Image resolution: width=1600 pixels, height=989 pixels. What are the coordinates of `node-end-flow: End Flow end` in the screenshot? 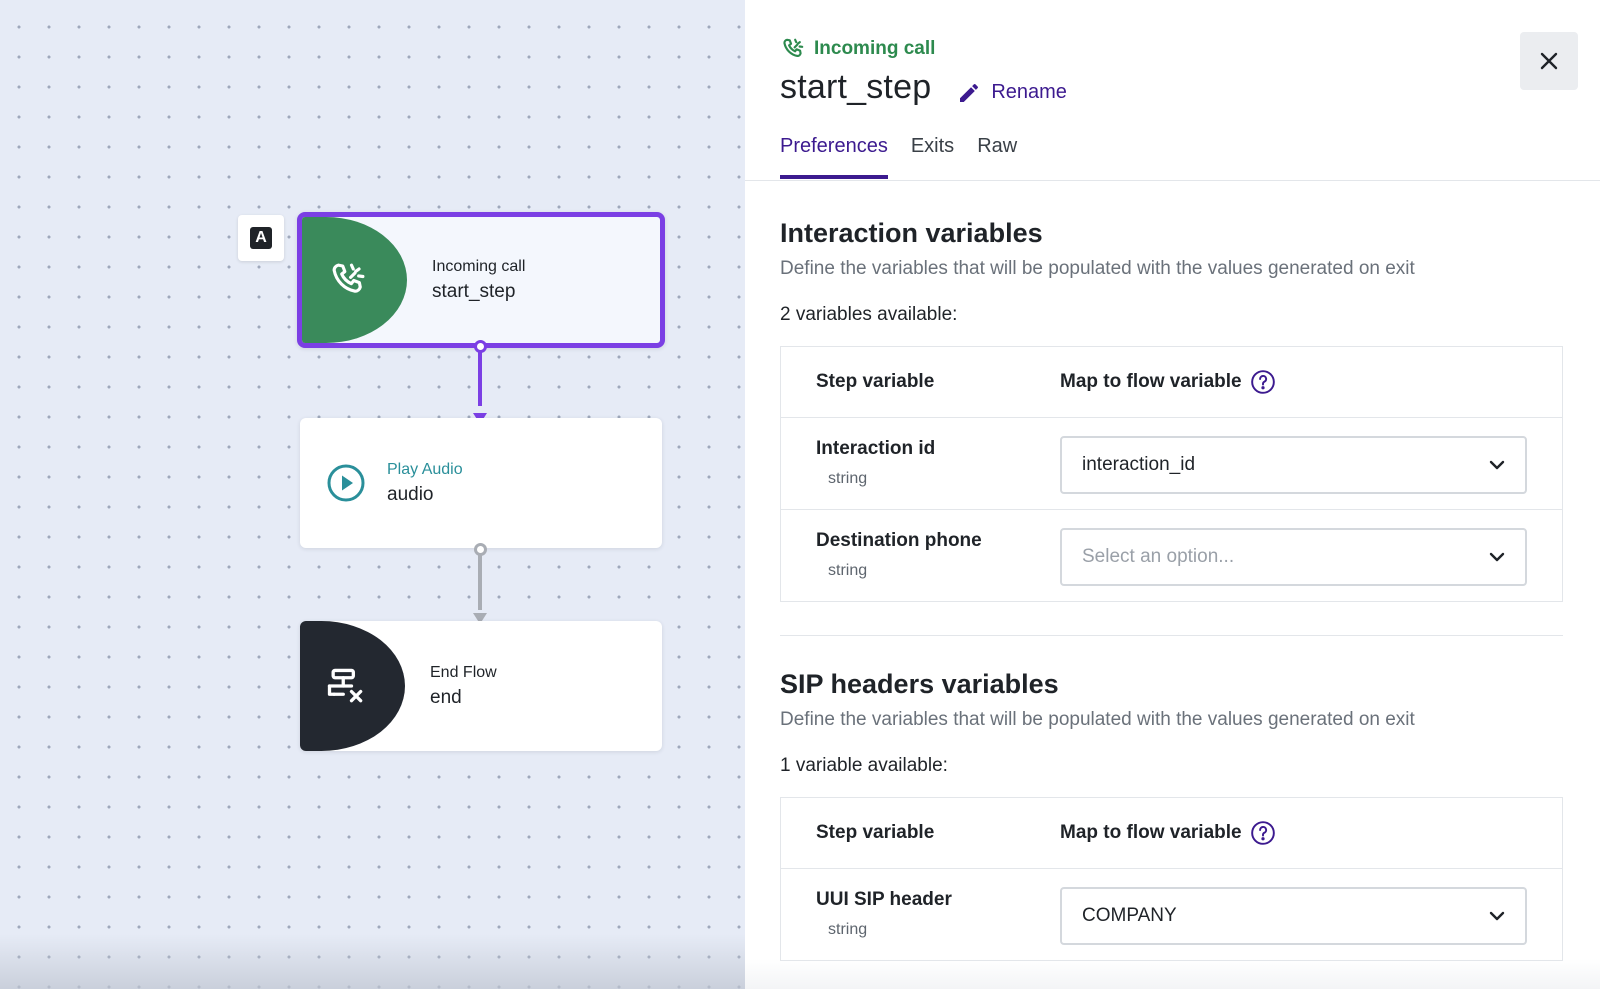 It's located at (481, 686).